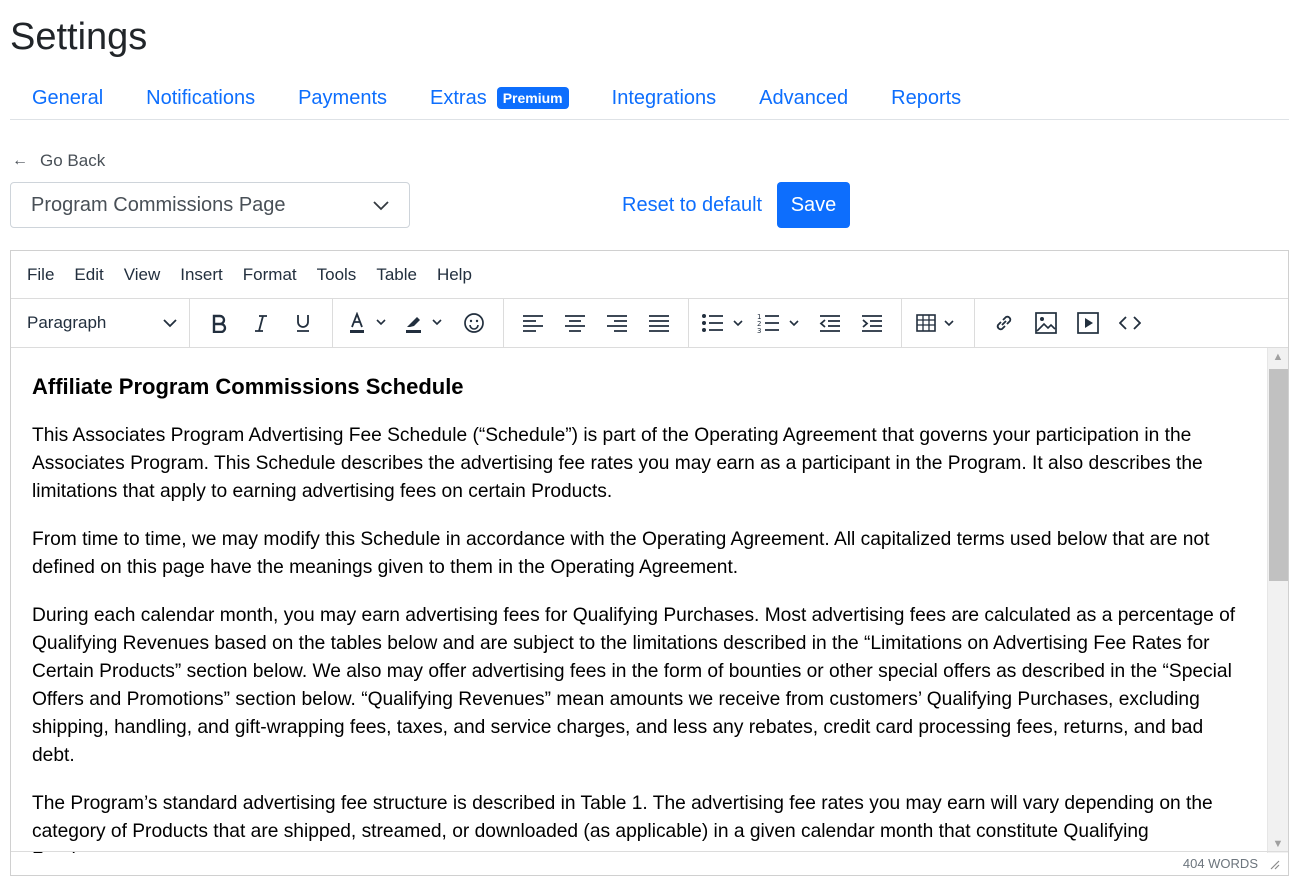 Image resolution: width=1300 pixels, height=883 pixels. What do you see at coordinates (830, 323) in the screenshot?
I see `outdent-icon` at bounding box center [830, 323].